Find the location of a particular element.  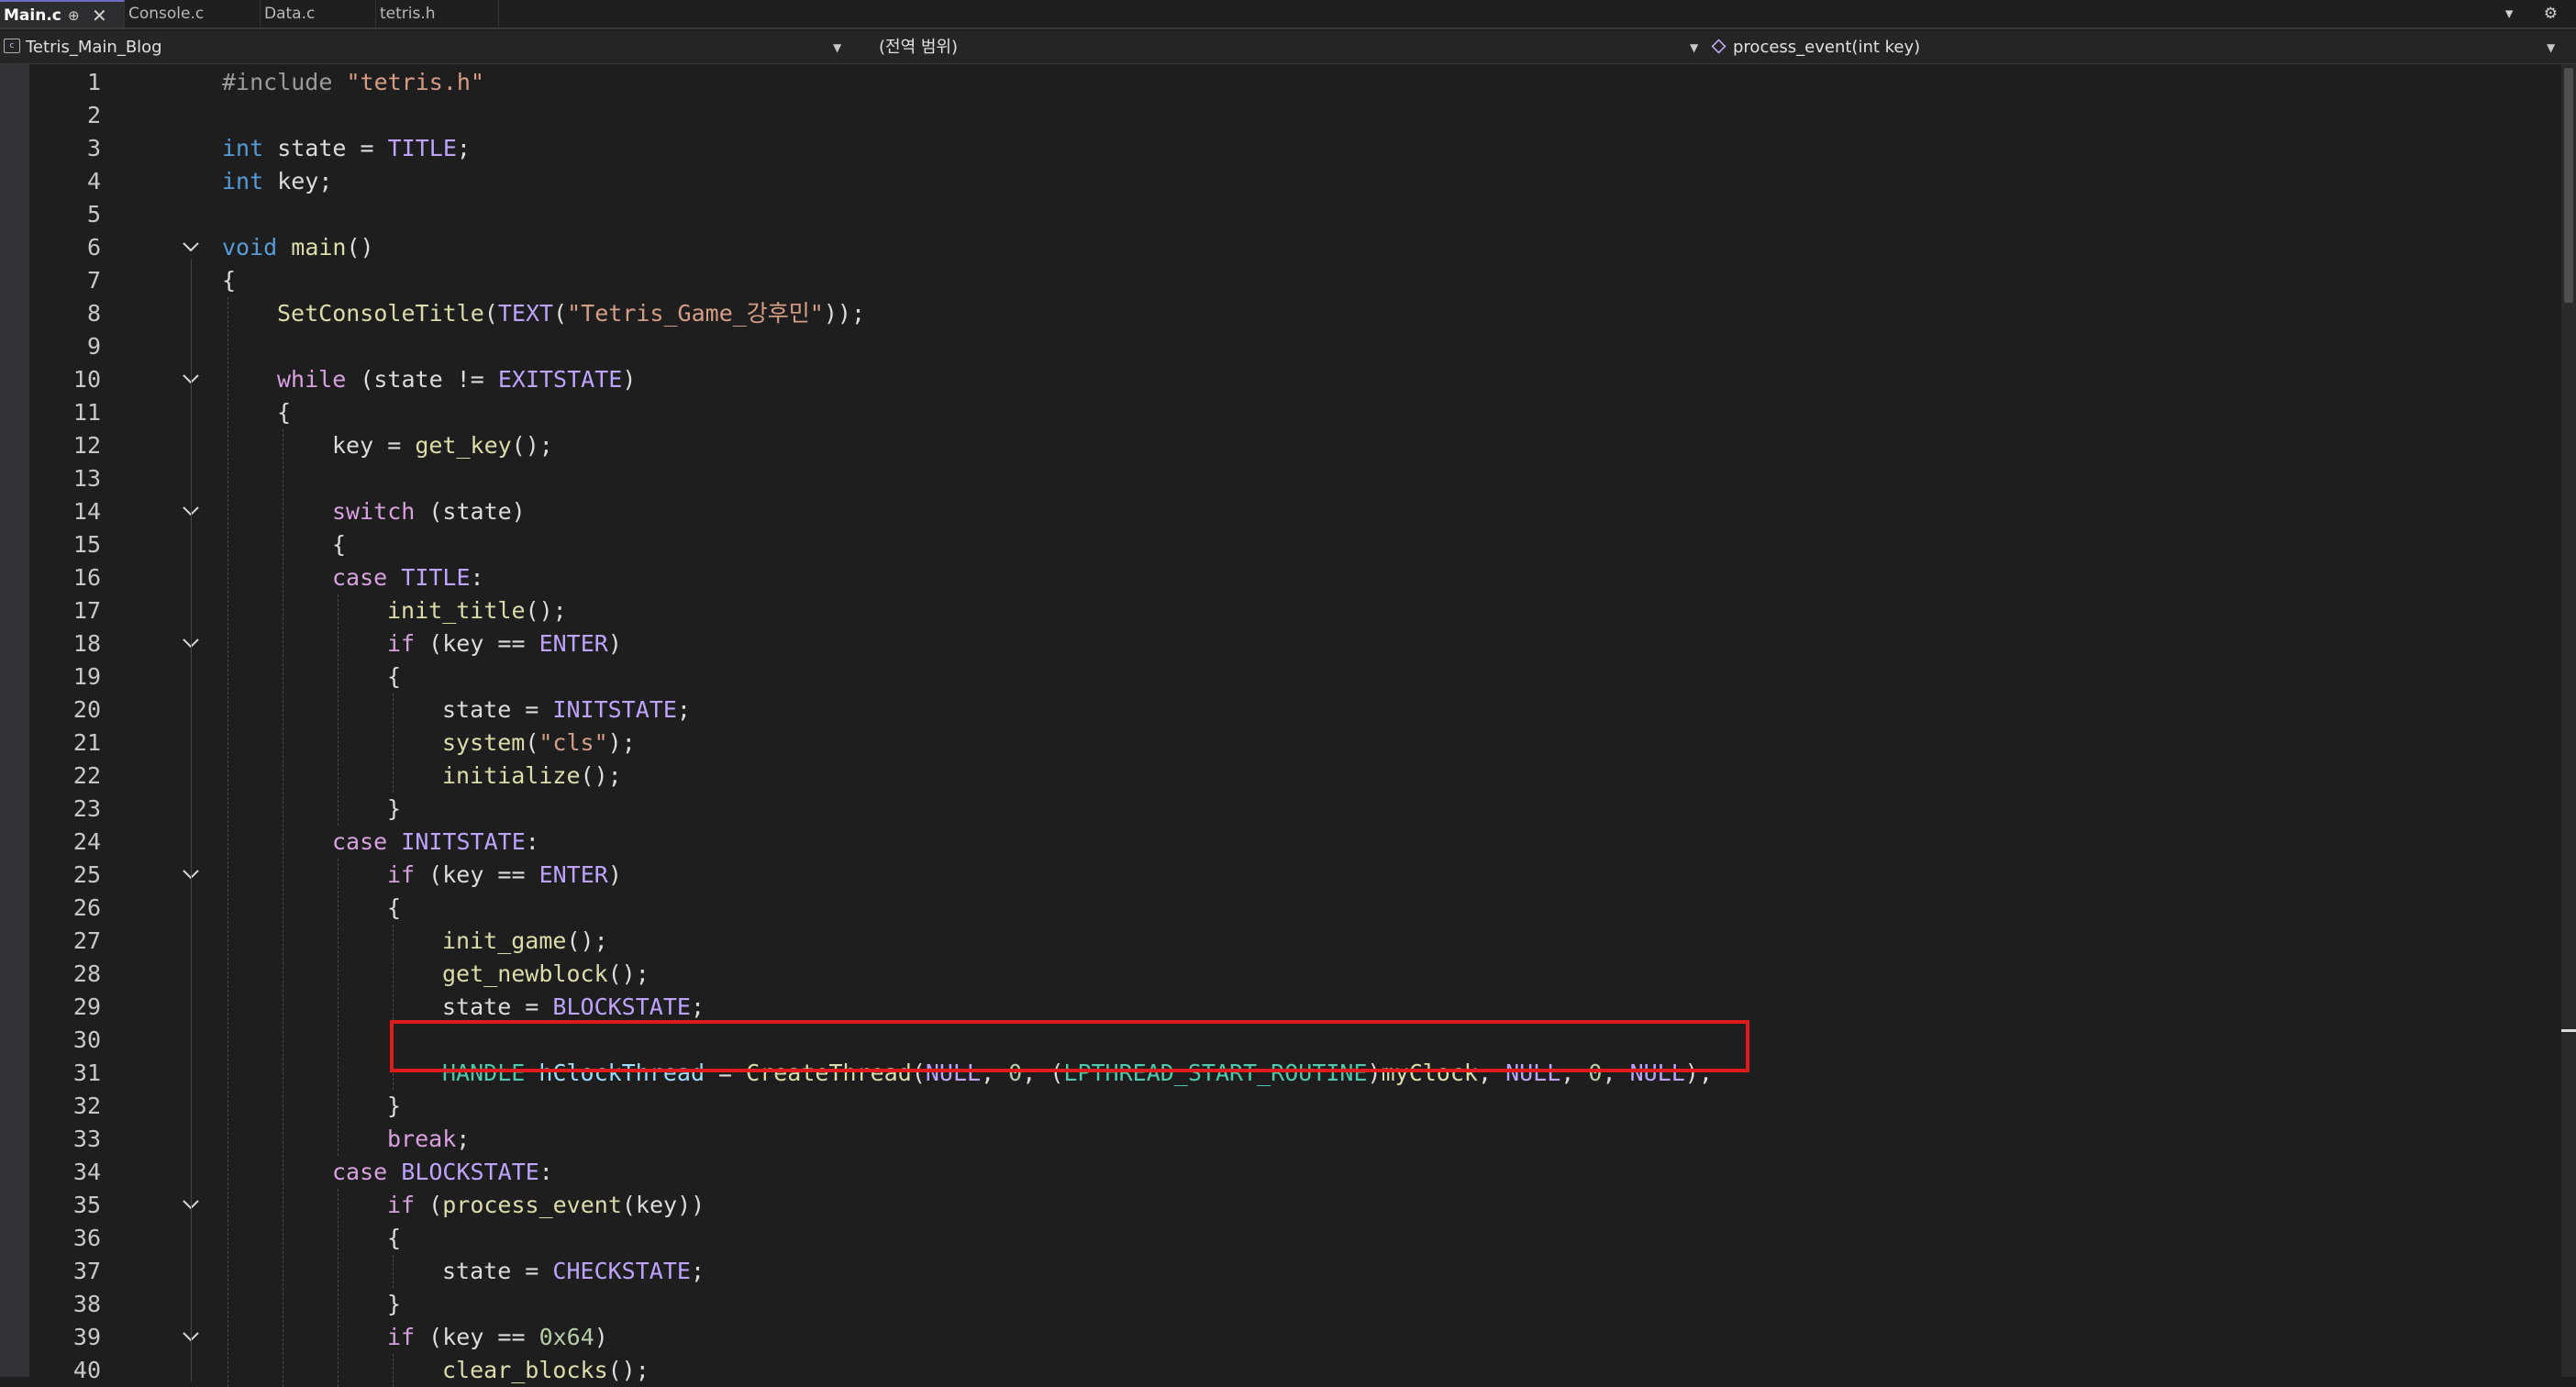

code-token: key; is located at coordinates (298, 181).